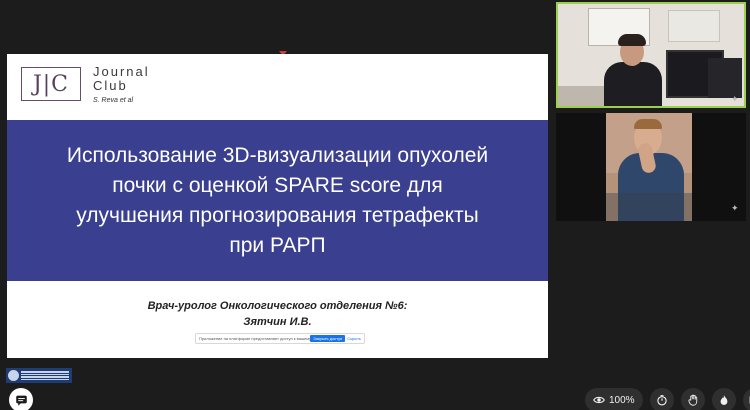 This screenshot has height=410, width=750. I want to click on journal-club-brand: Journal Club S. Reva et al, so click(121, 86).